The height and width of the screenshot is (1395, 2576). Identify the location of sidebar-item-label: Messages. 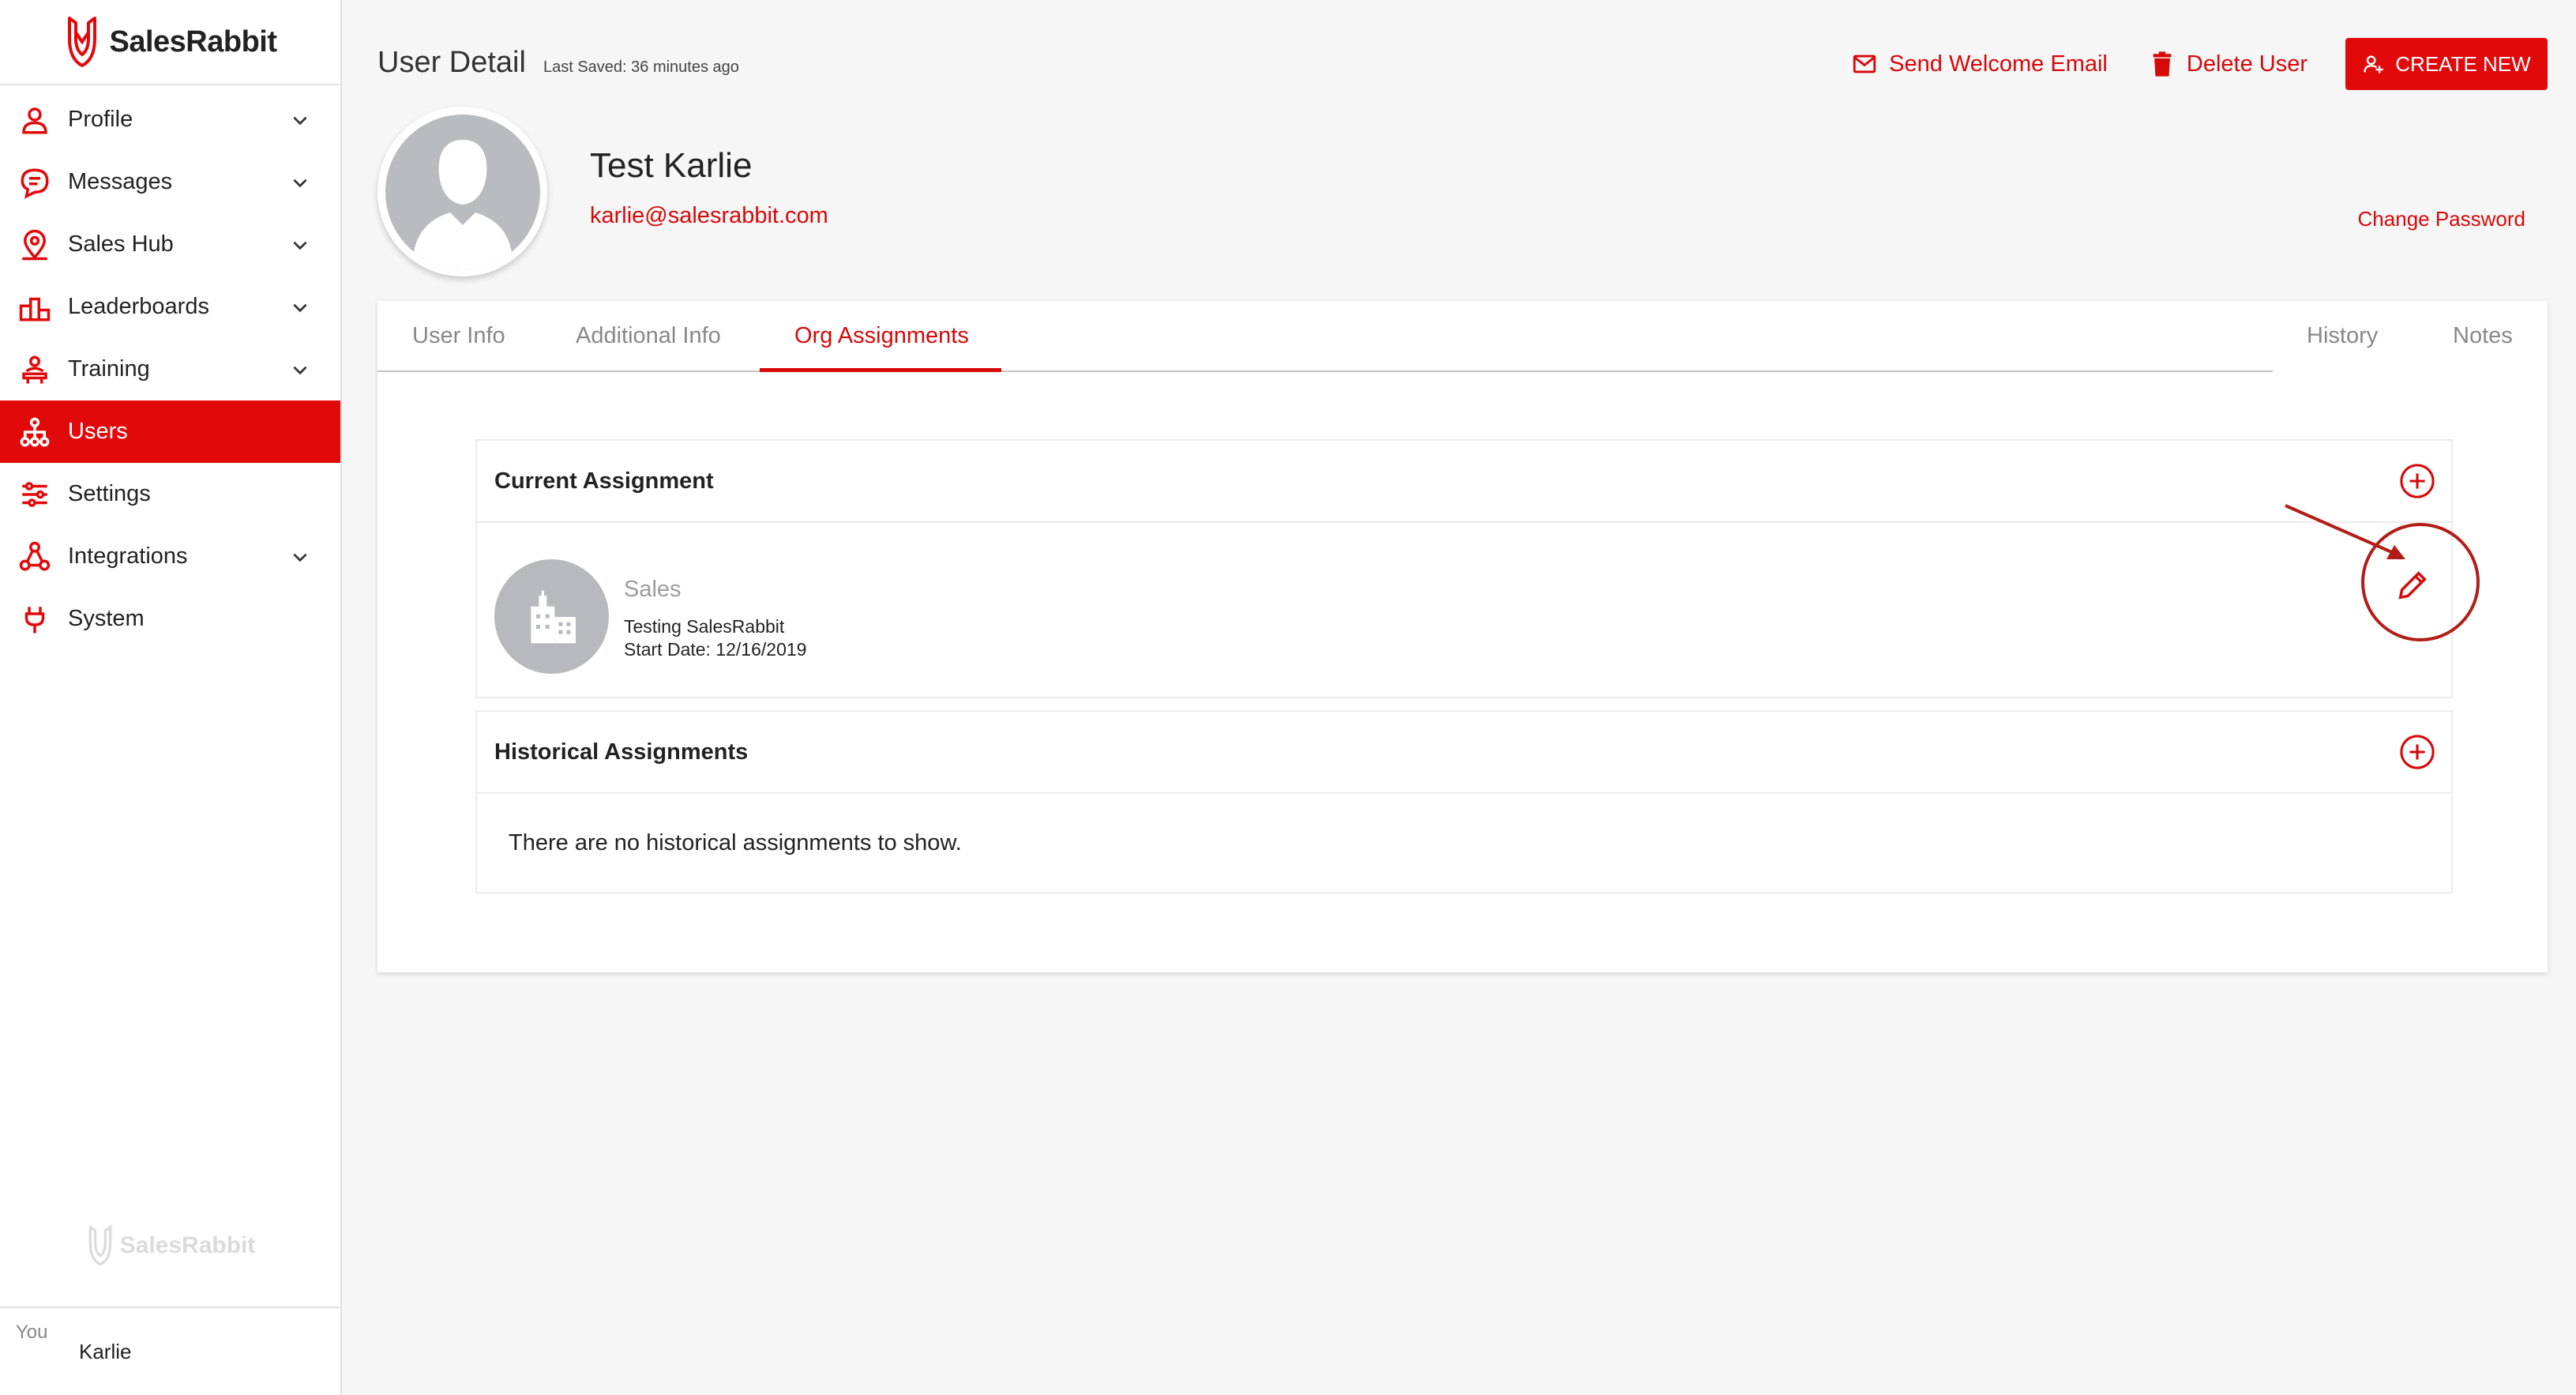
(120, 181).